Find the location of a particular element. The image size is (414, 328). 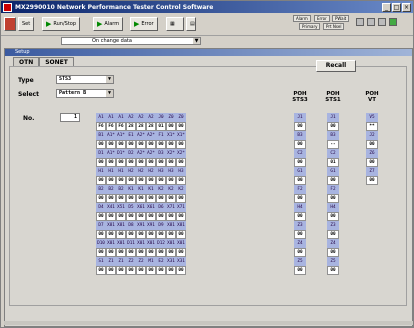

print-icon is located at coordinates (371, 22).